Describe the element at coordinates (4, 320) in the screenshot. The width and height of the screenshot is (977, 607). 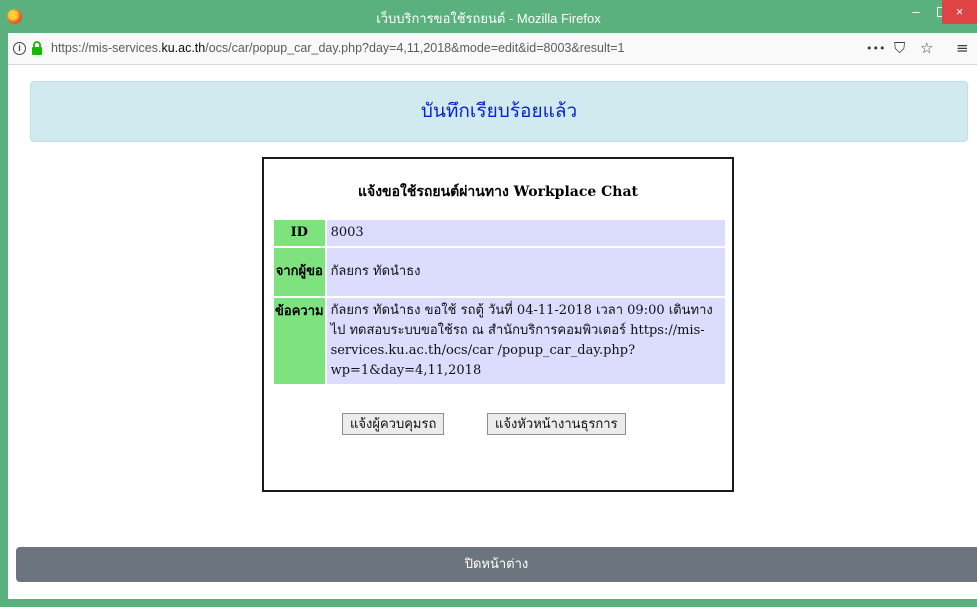
I see `window-frame-left` at that location.